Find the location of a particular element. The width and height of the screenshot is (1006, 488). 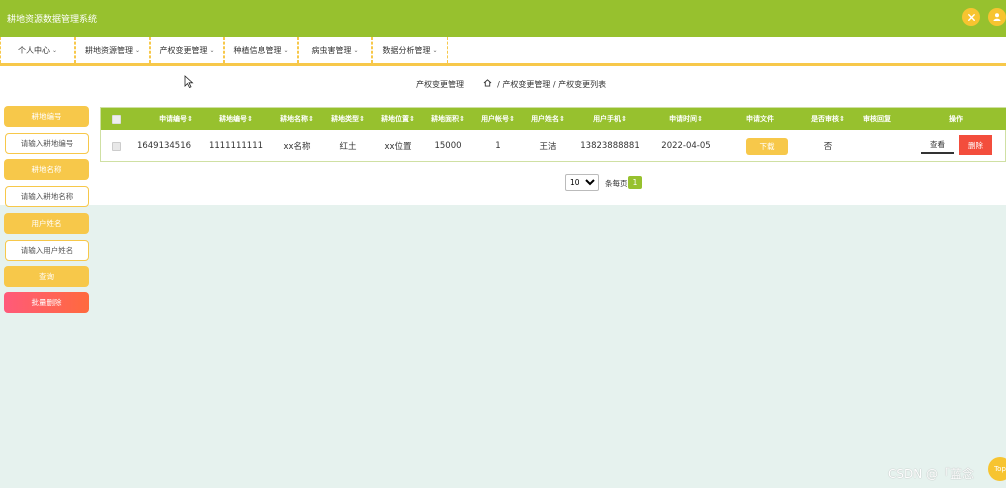

mouse-cursor-icon is located at coordinates (189, 82).